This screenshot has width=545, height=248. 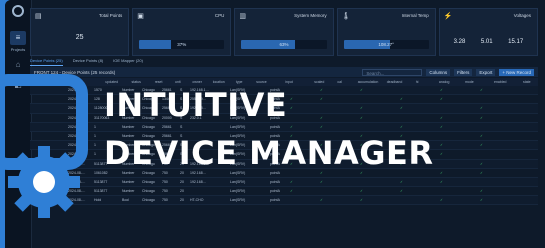 What do you see at coordinates (444, 82) in the screenshot?
I see `column-header: analog` at bounding box center [444, 82].